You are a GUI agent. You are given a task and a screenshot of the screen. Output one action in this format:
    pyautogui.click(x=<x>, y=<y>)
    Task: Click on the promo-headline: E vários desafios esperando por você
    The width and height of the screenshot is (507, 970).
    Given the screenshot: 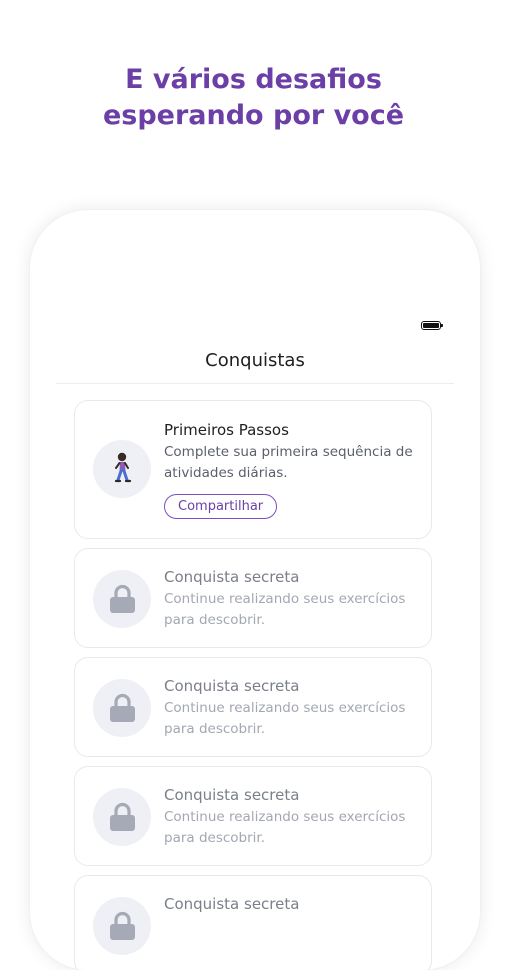 What is the action you would take?
    pyautogui.click(x=253, y=98)
    